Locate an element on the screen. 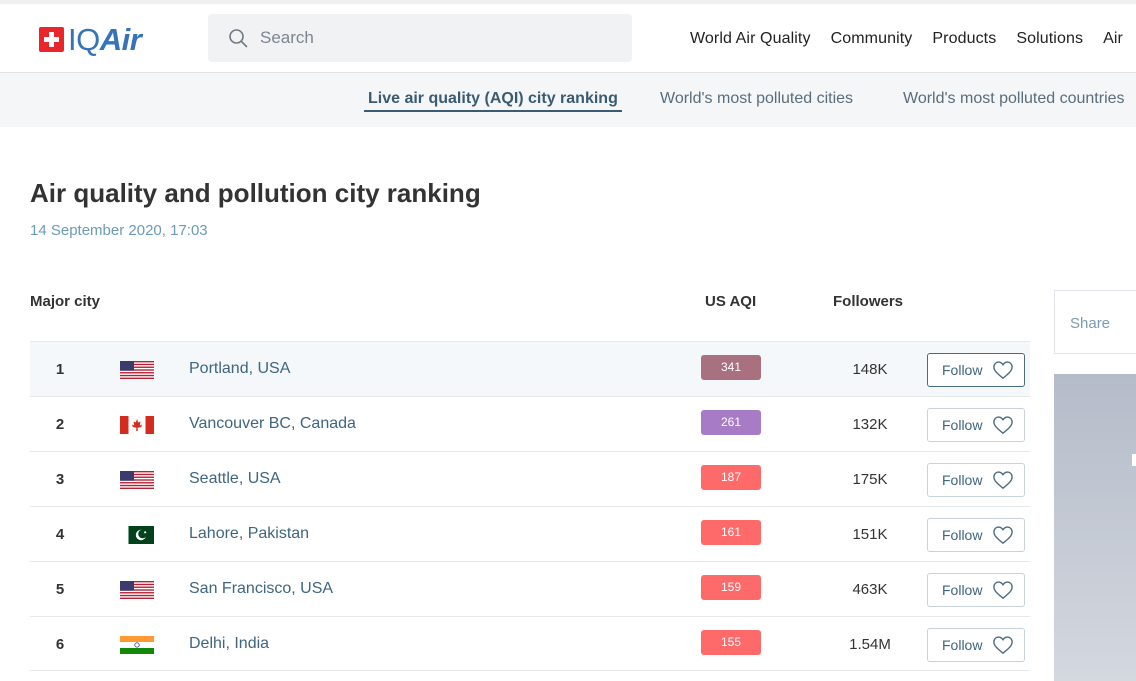 The height and width of the screenshot is (681, 1136). header-major-city: Major city is located at coordinates (65, 301).